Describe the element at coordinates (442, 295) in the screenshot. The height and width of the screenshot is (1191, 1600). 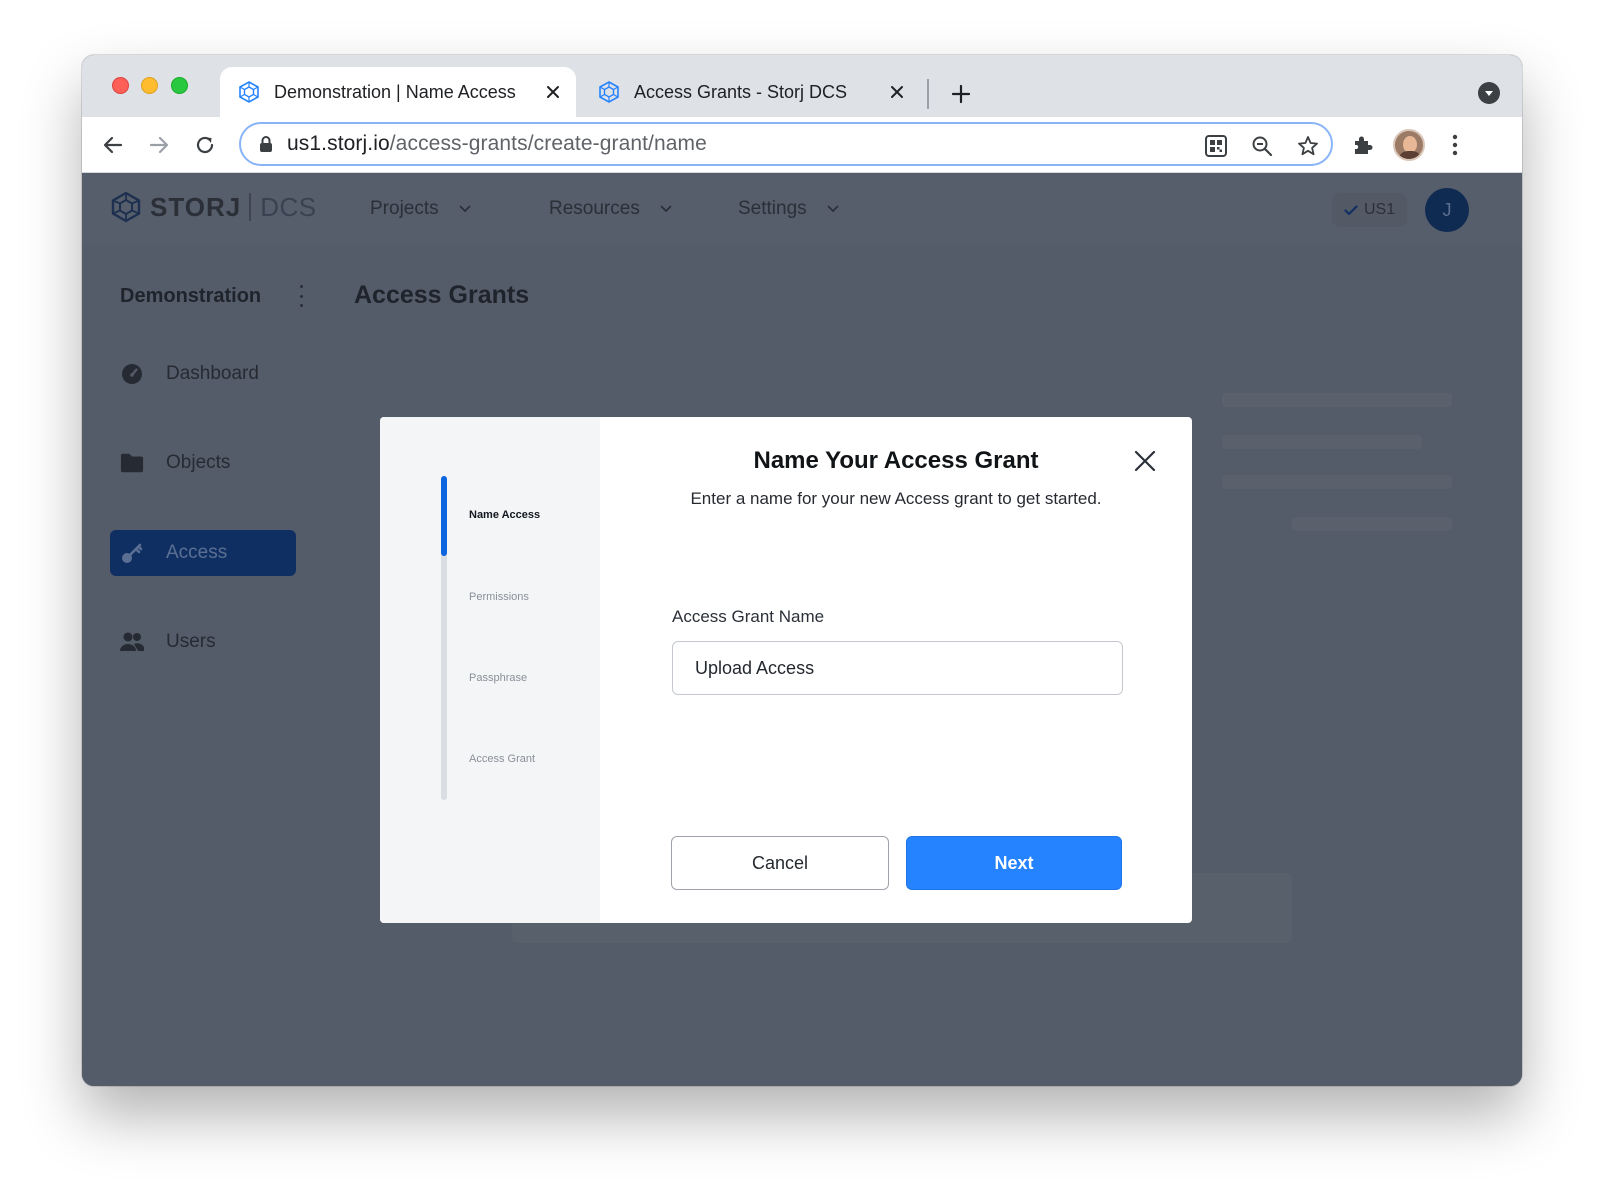
I see `page-title: Access Grants` at that location.